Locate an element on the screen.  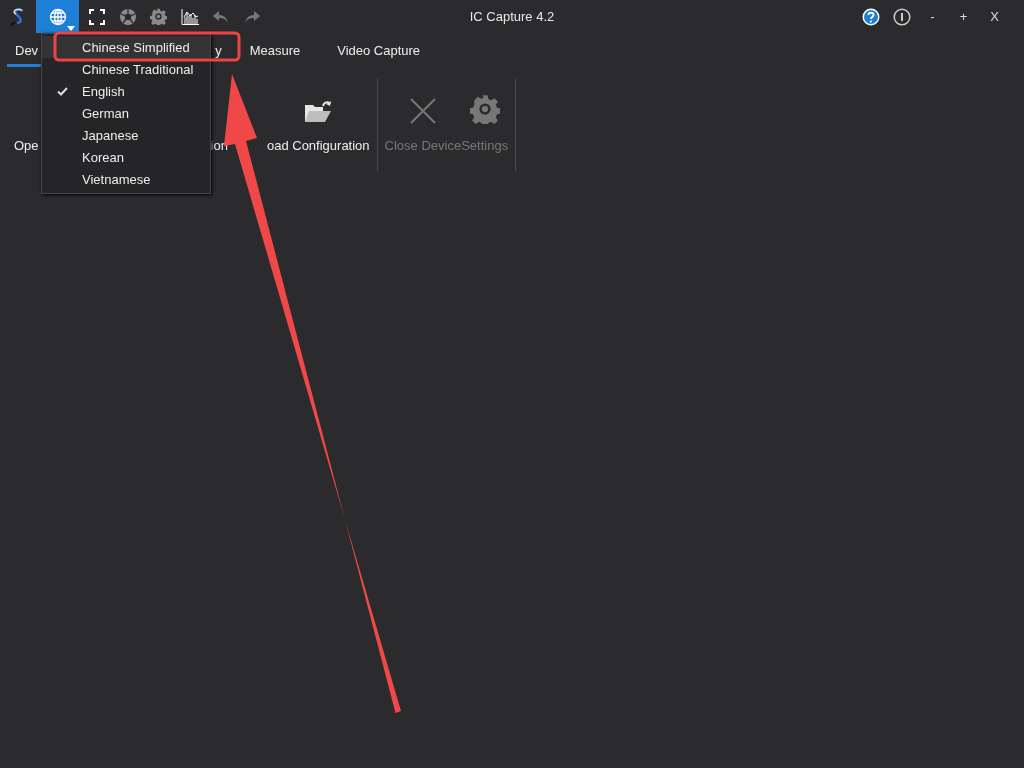
check-icon is located at coordinates (62, 91).